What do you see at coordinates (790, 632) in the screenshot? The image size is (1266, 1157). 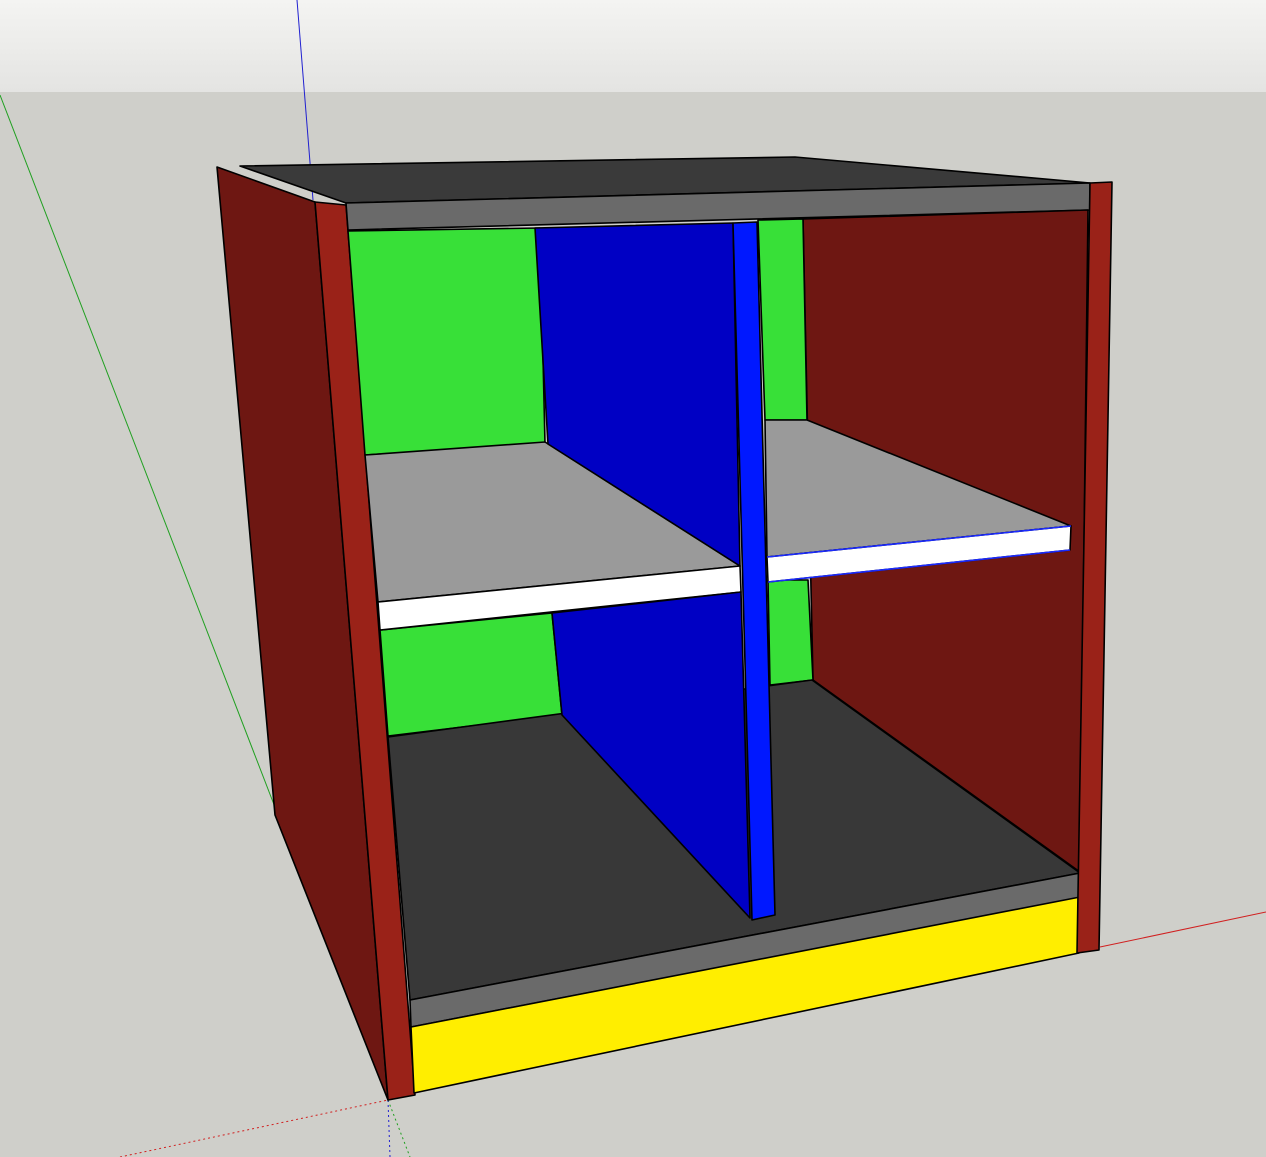 I see `back-panel-lower-right` at bounding box center [790, 632].